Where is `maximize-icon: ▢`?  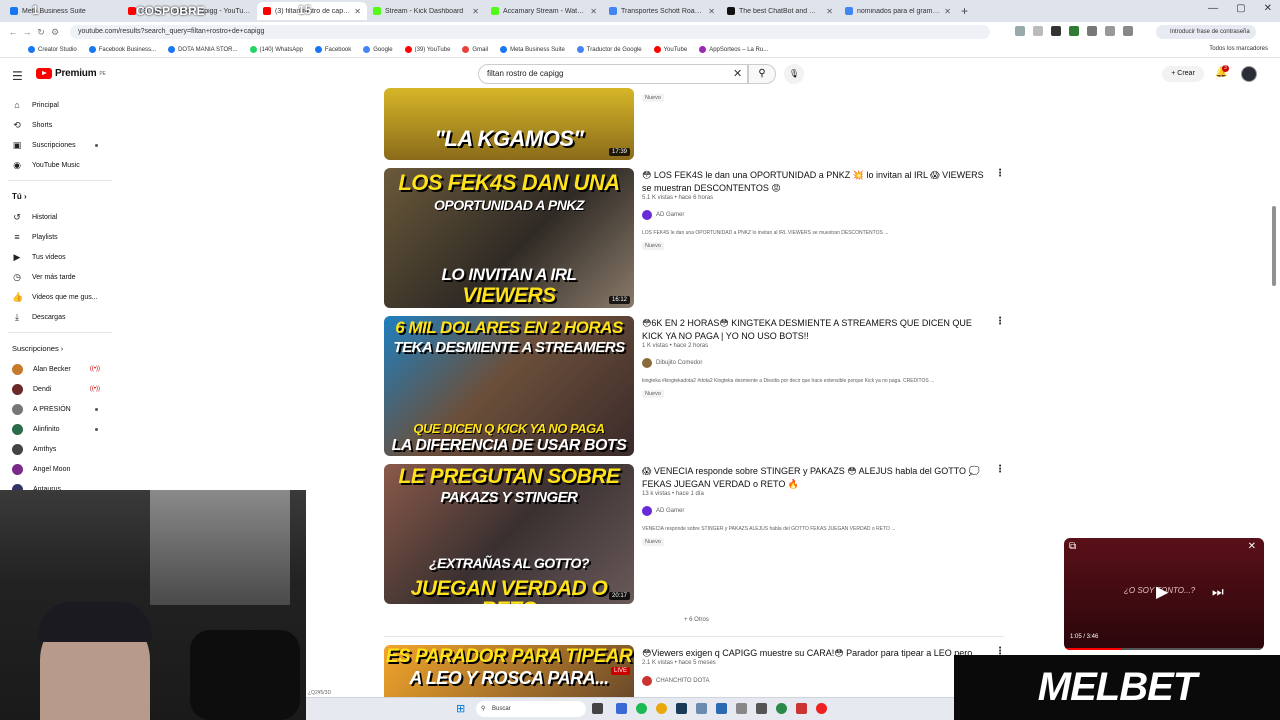 maximize-icon: ▢ is located at coordinates (1240, 8).